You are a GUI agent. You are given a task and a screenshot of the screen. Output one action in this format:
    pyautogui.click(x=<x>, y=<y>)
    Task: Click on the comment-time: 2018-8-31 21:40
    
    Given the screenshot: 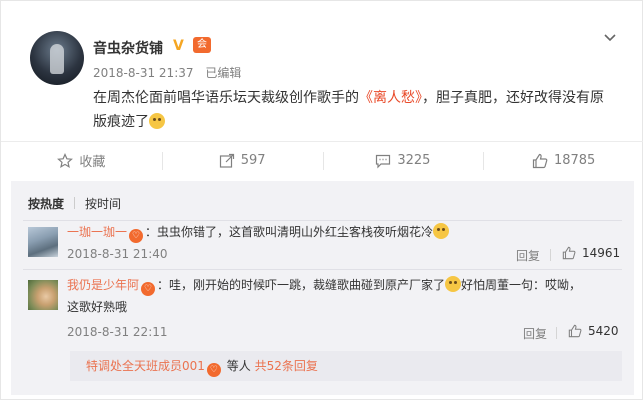 What is the action you would take?
    pyautogui.click(x=117, y=254)
    